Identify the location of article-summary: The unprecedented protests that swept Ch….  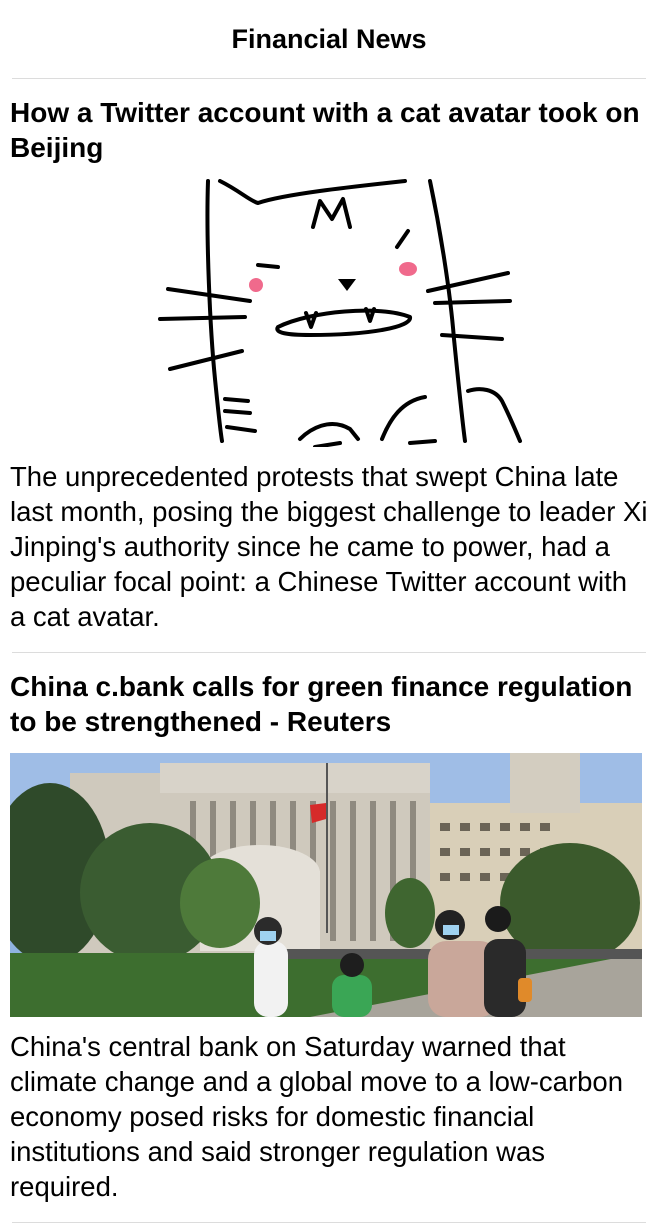
(329, 546).